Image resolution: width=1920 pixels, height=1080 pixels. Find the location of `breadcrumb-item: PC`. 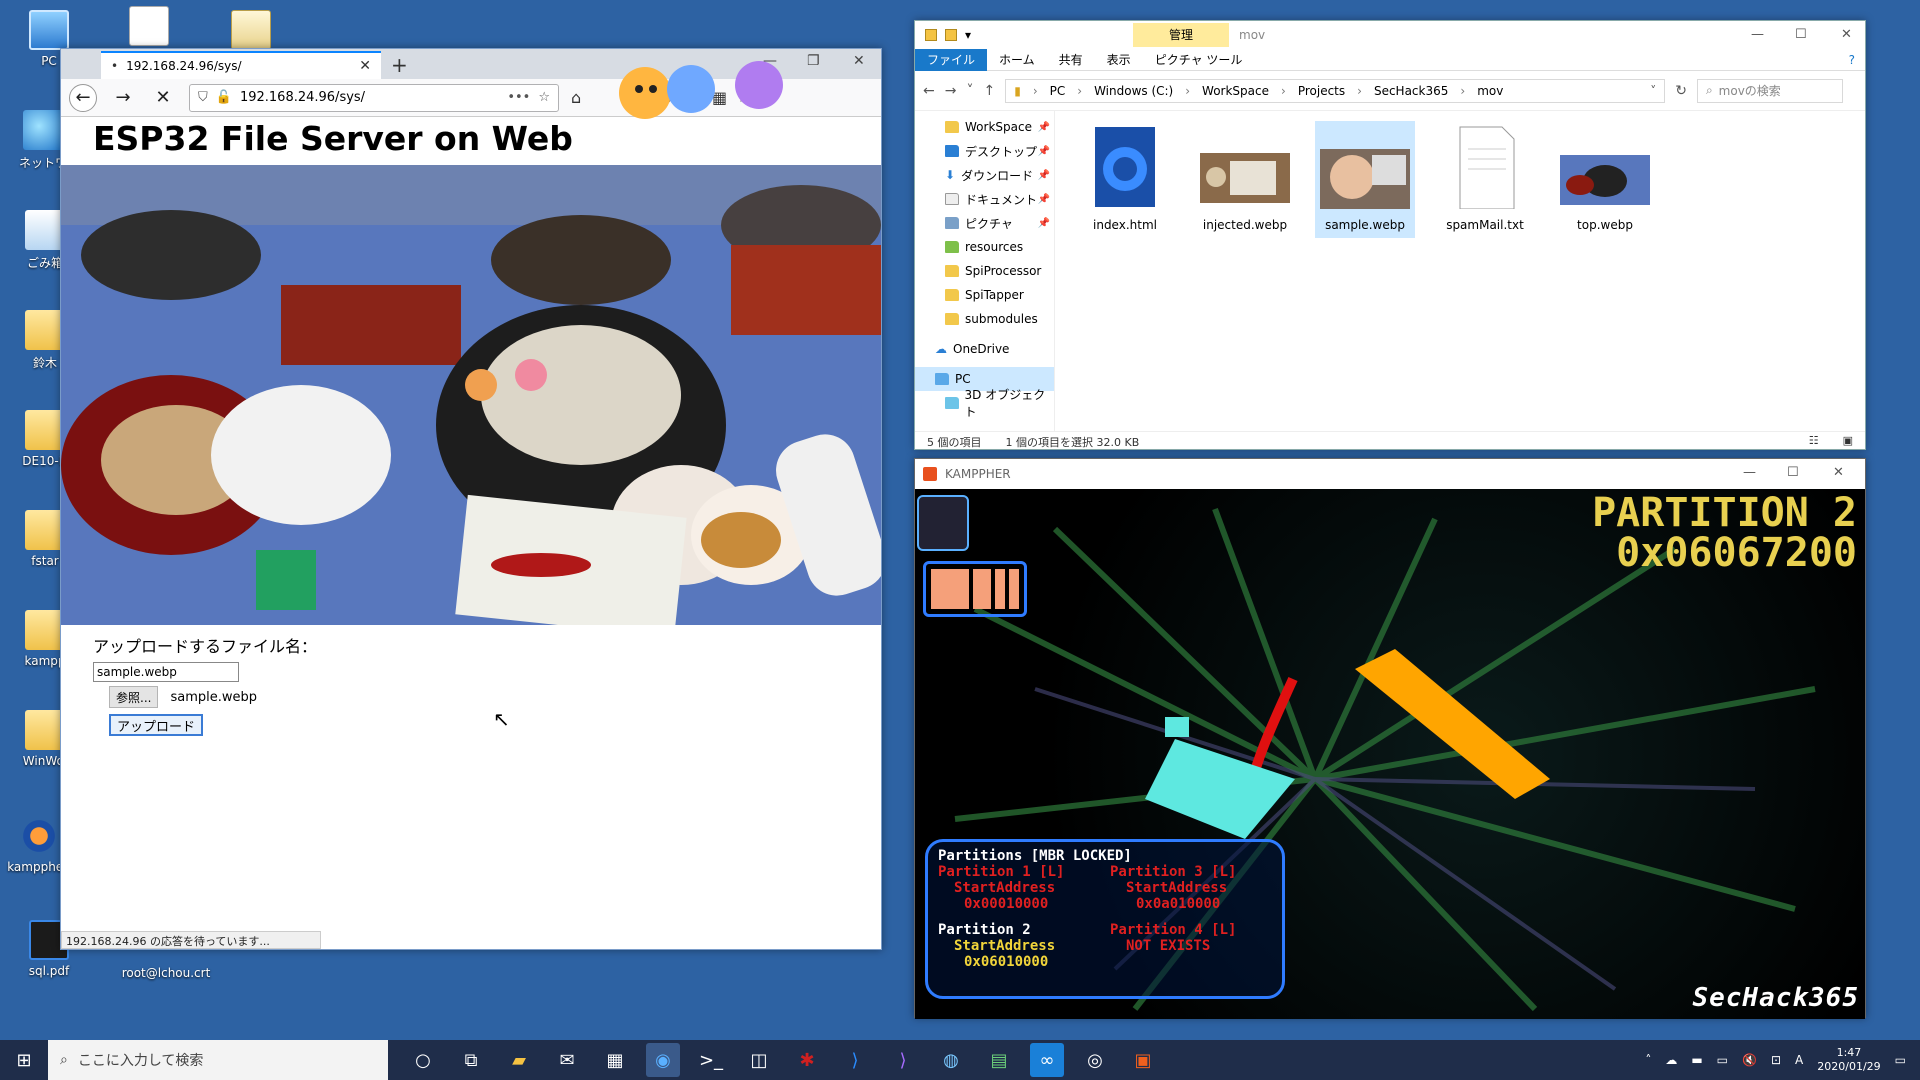

breadcrumb-item: PC is located at coordinates (1058, 91).